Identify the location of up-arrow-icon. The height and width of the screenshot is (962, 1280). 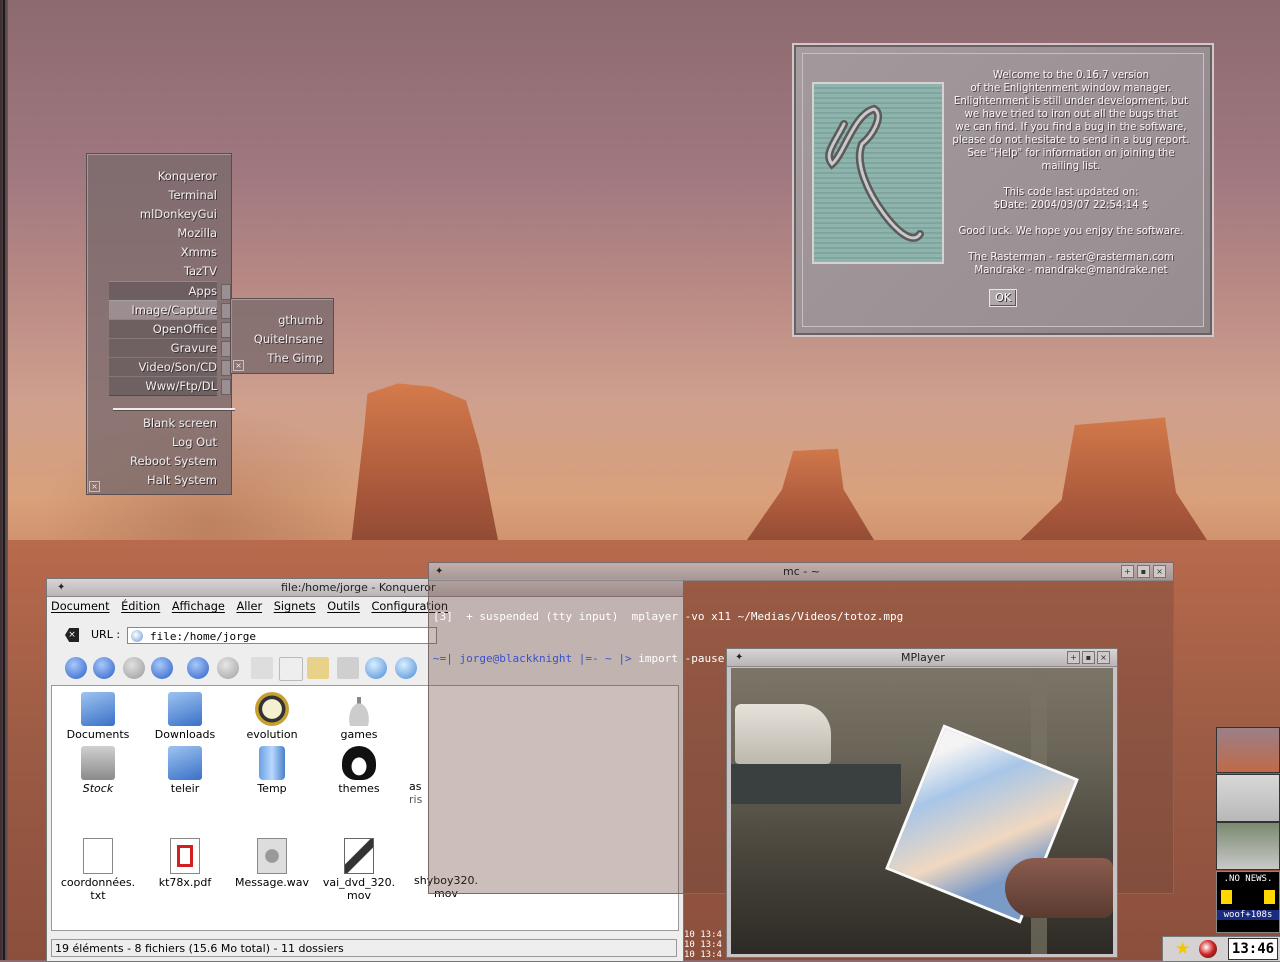
(76, 668).